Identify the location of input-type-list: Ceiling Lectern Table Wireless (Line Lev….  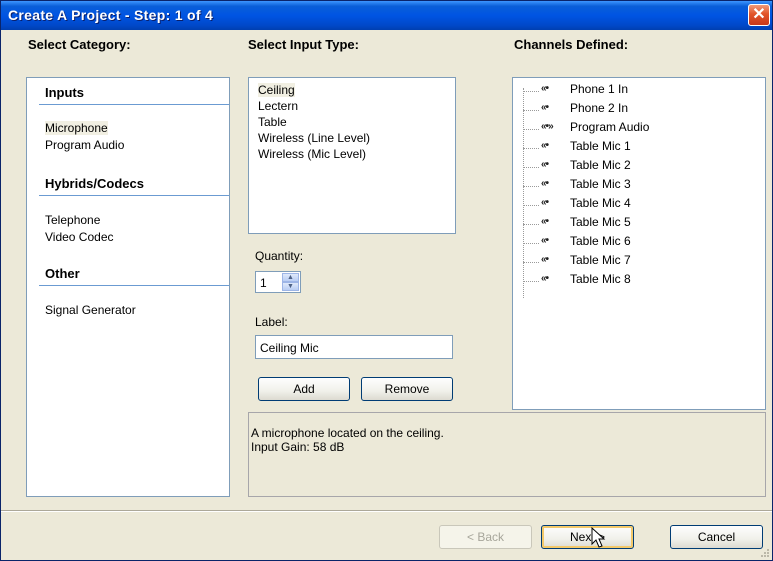
(352, 155).